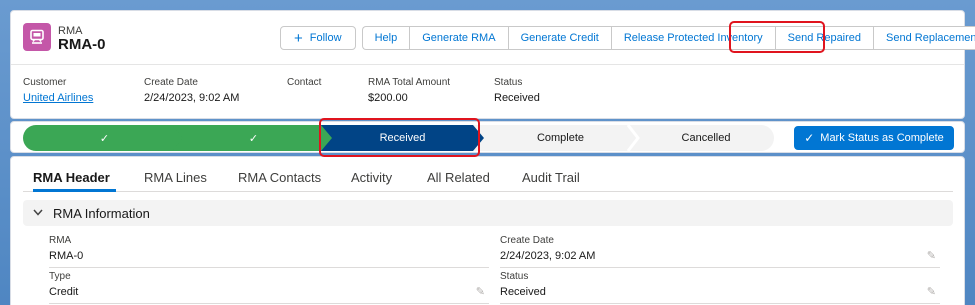 The image size is (975, 305). What do you see at coordinates (371, 177) in the screenshot?
I see `tab-activity: Activity` at bounding box center [371, 177].